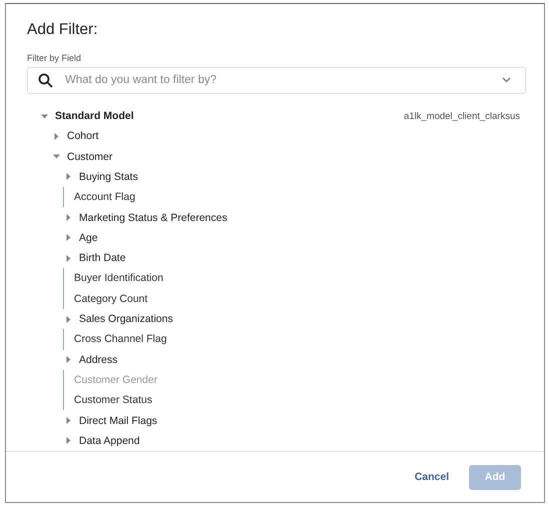 The width and height of the screenshot is (549, 507). Describe the element at coordinates (54, 58) in the screenshot. I see `field-label: Filter by Field` at that location.